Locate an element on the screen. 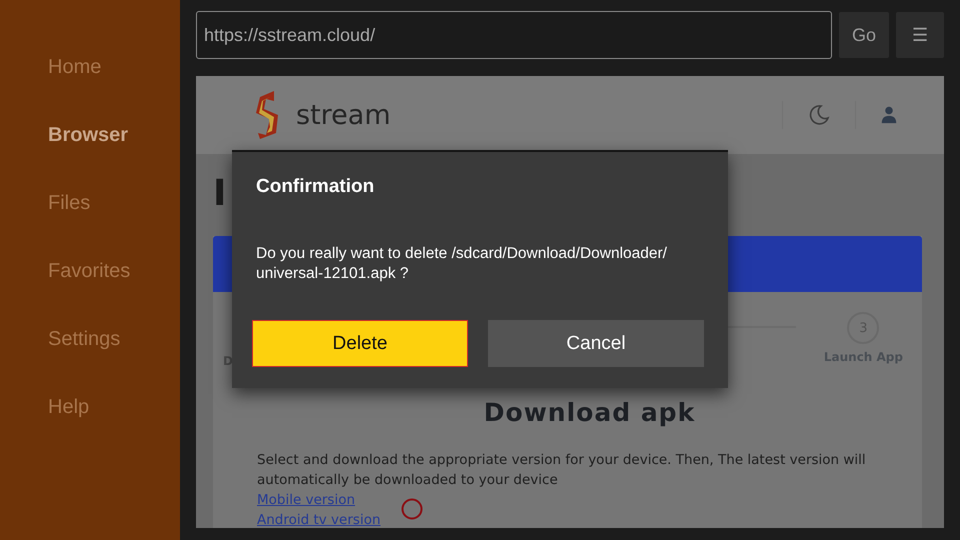 The height and width of the screenshot is (540, 960). user-icon is located at coordinates (889, 115).